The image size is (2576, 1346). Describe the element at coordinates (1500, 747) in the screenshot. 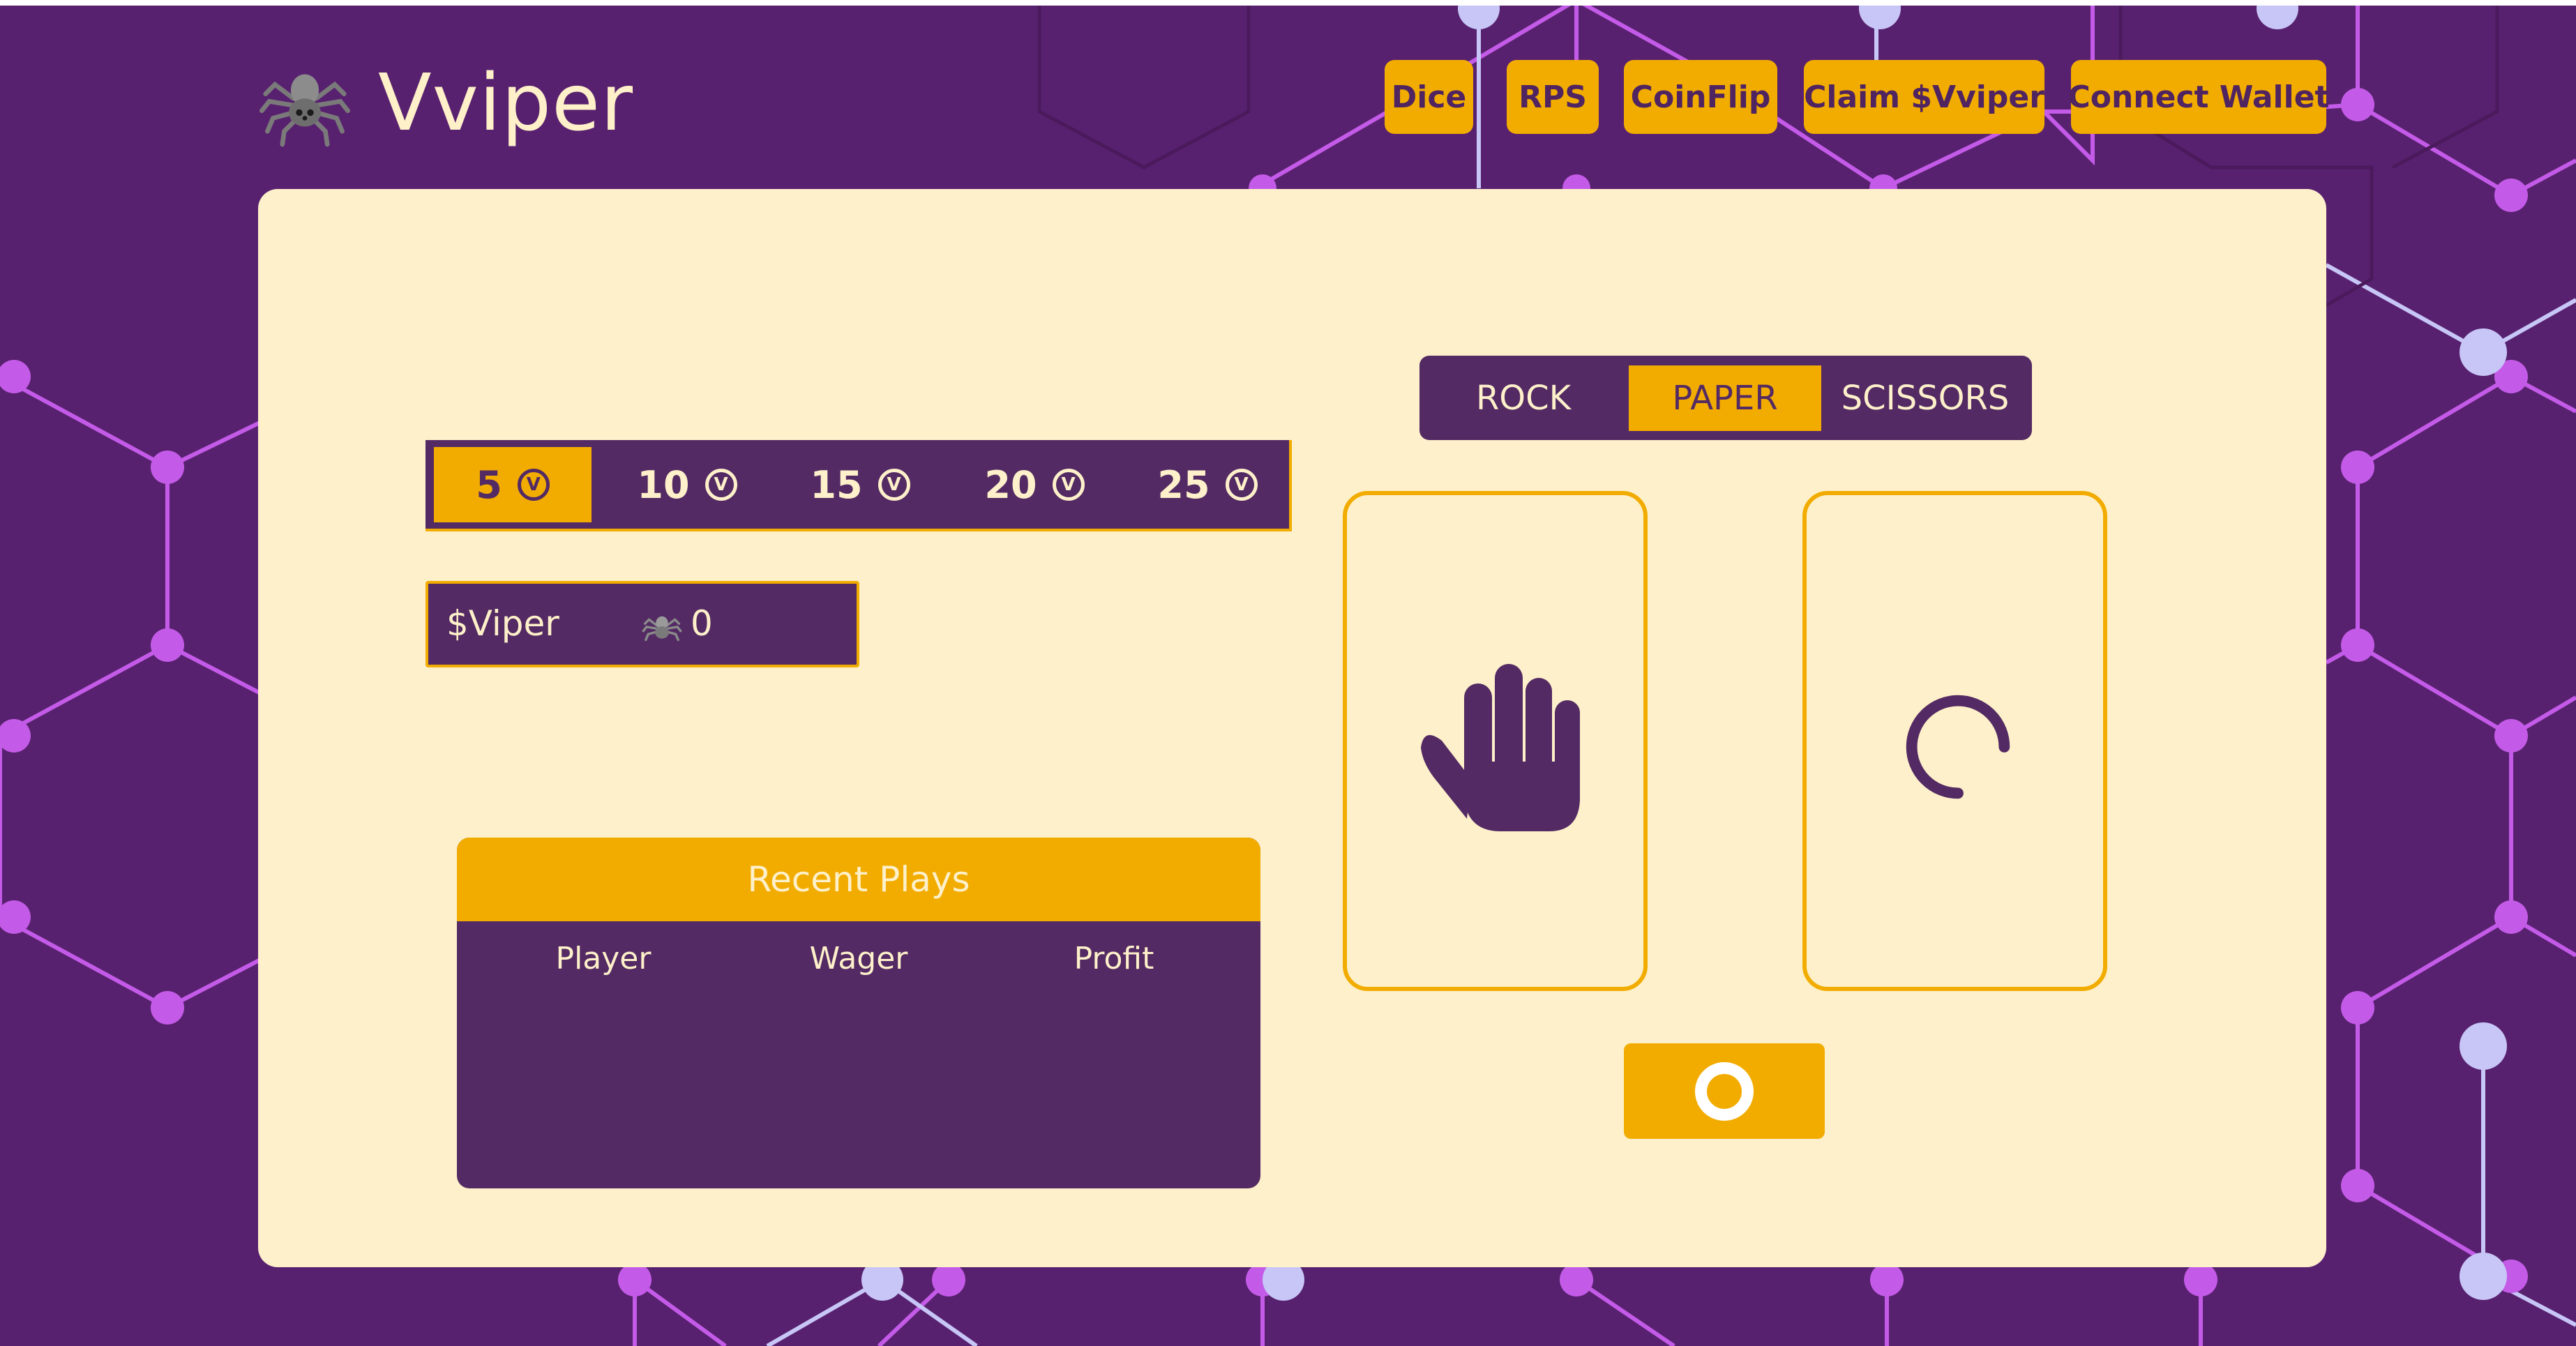

I see `paper-hand-icon` at that location.